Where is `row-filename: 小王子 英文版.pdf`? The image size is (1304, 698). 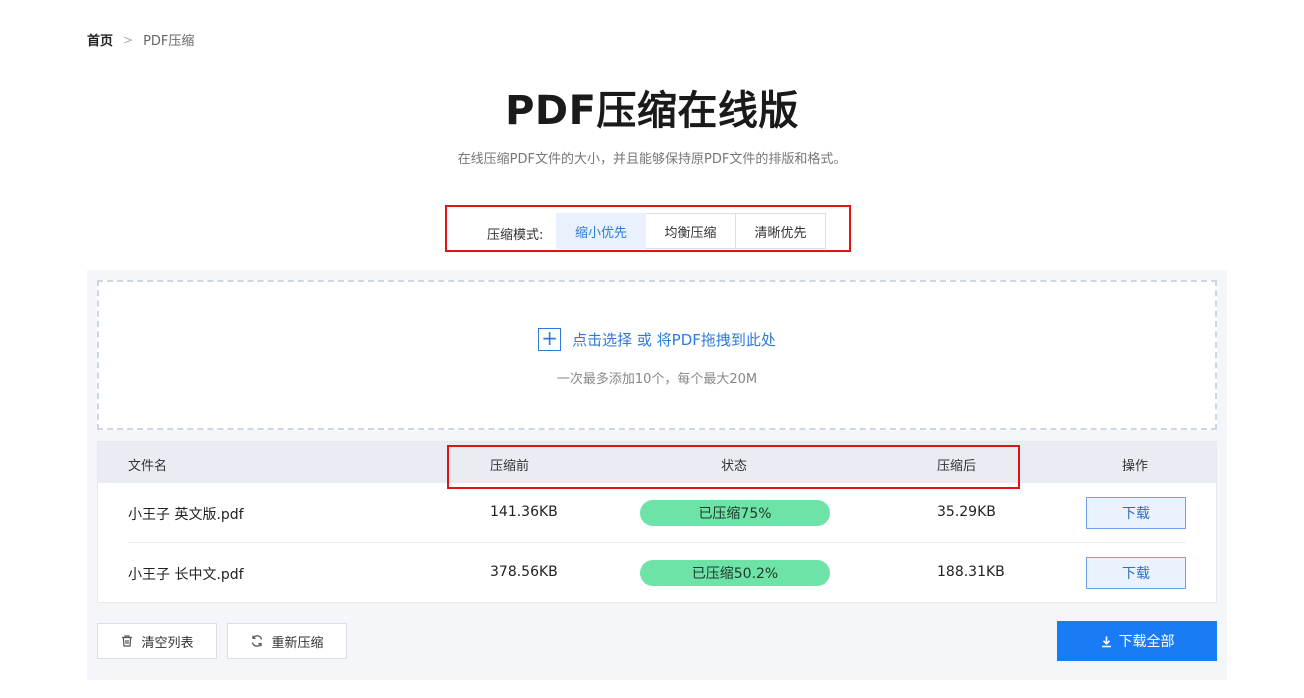 row-filename: 小王子 英文版.pdf is located at coordinates (186, 515).